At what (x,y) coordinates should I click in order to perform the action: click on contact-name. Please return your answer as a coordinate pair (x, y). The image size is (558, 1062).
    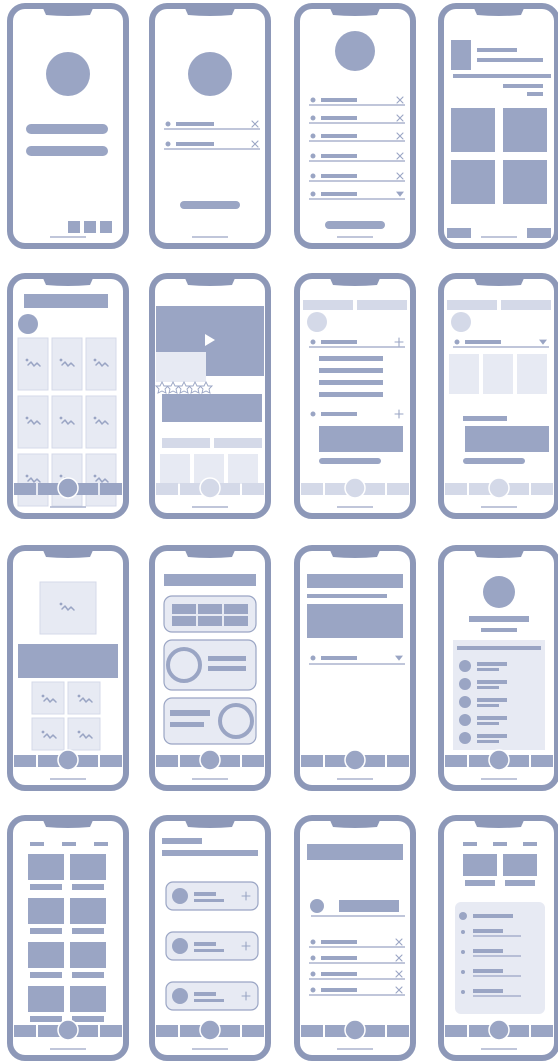
    Looking at the image, I should click on (205, 894).